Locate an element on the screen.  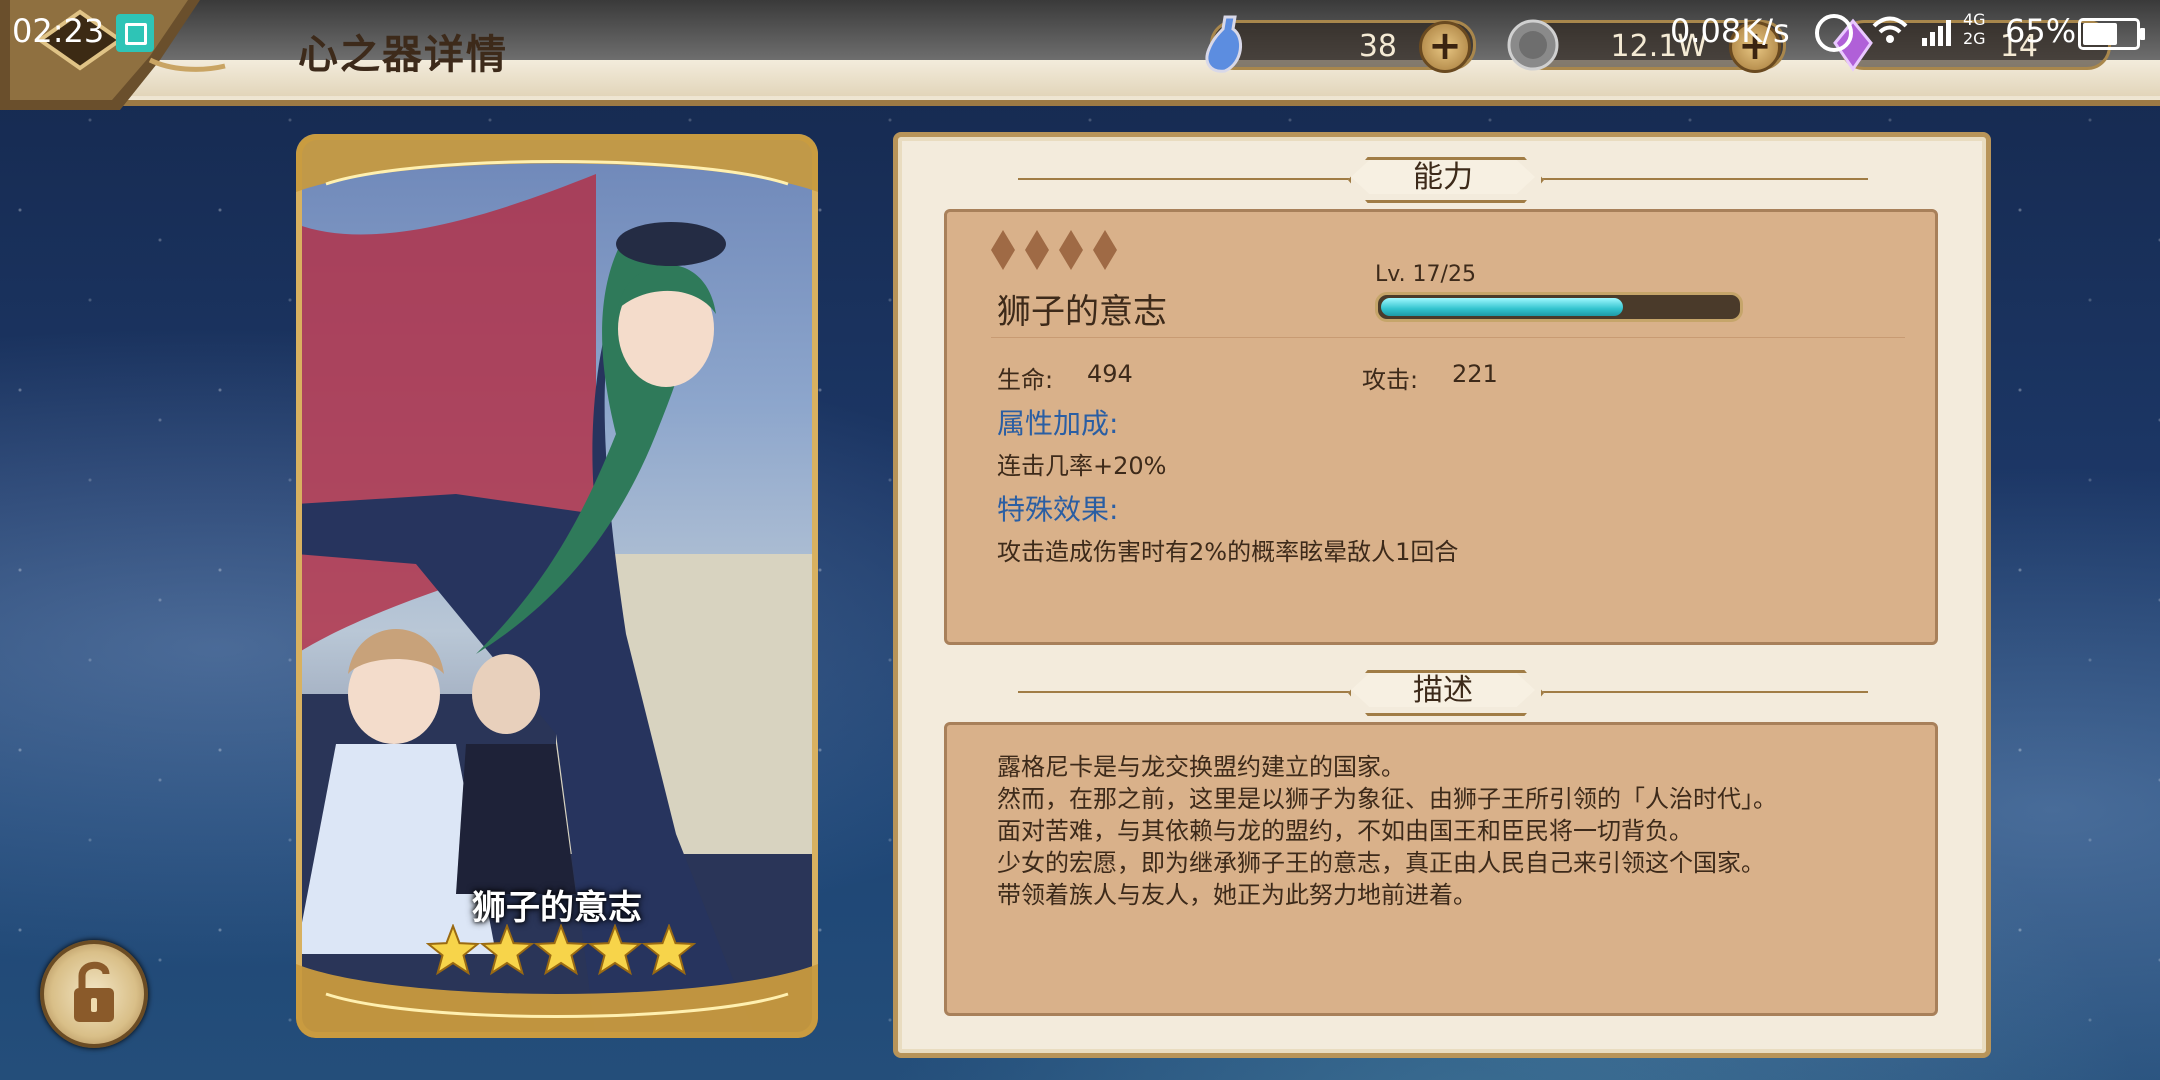
lock-open-icon is located at coordinates (94, 991).